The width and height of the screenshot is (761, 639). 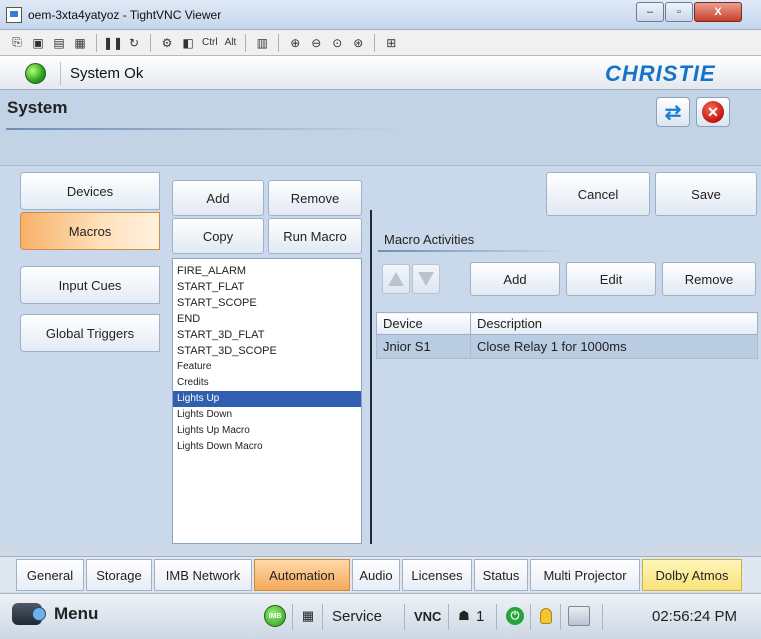 What do you see at coordinates (203, 575) in the screenshot?
I see `tab-imb-network: IMB Network` at bounding box center [203, 575].